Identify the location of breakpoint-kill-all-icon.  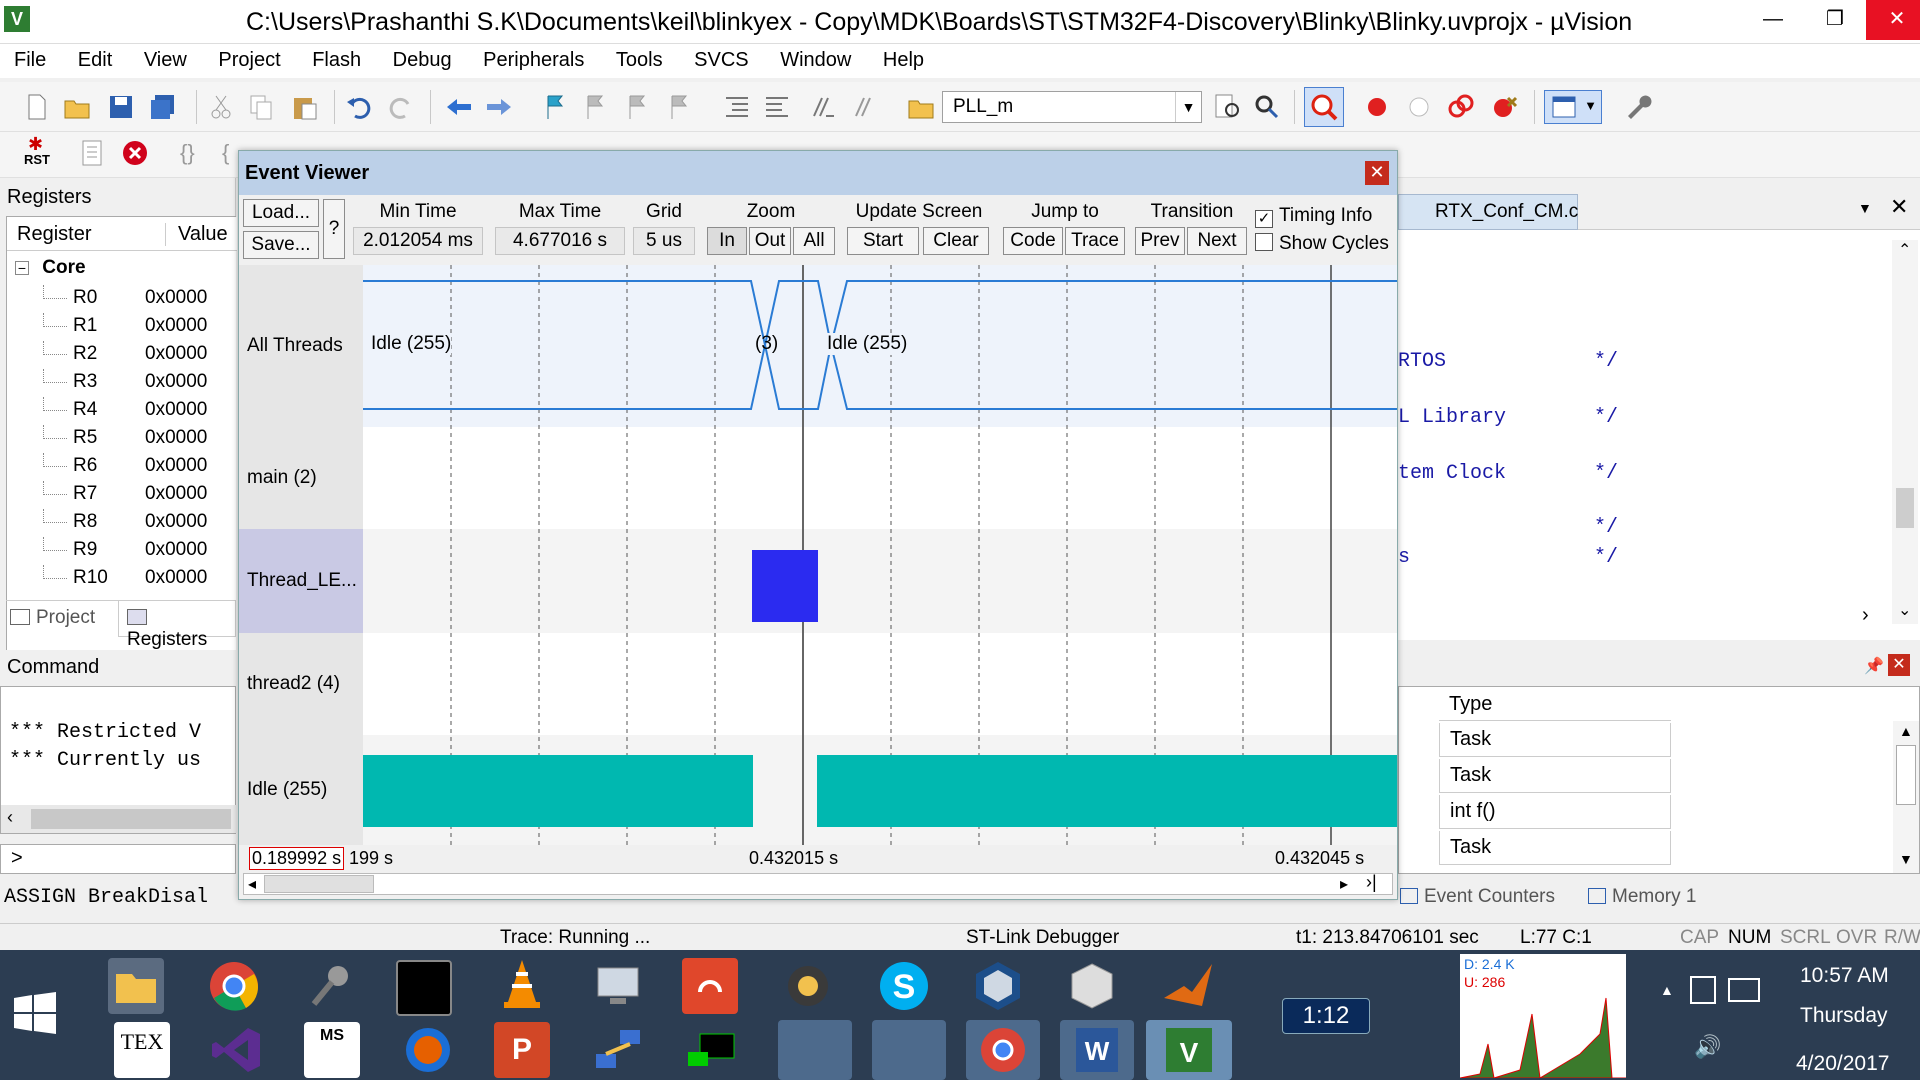
(1505, 107).